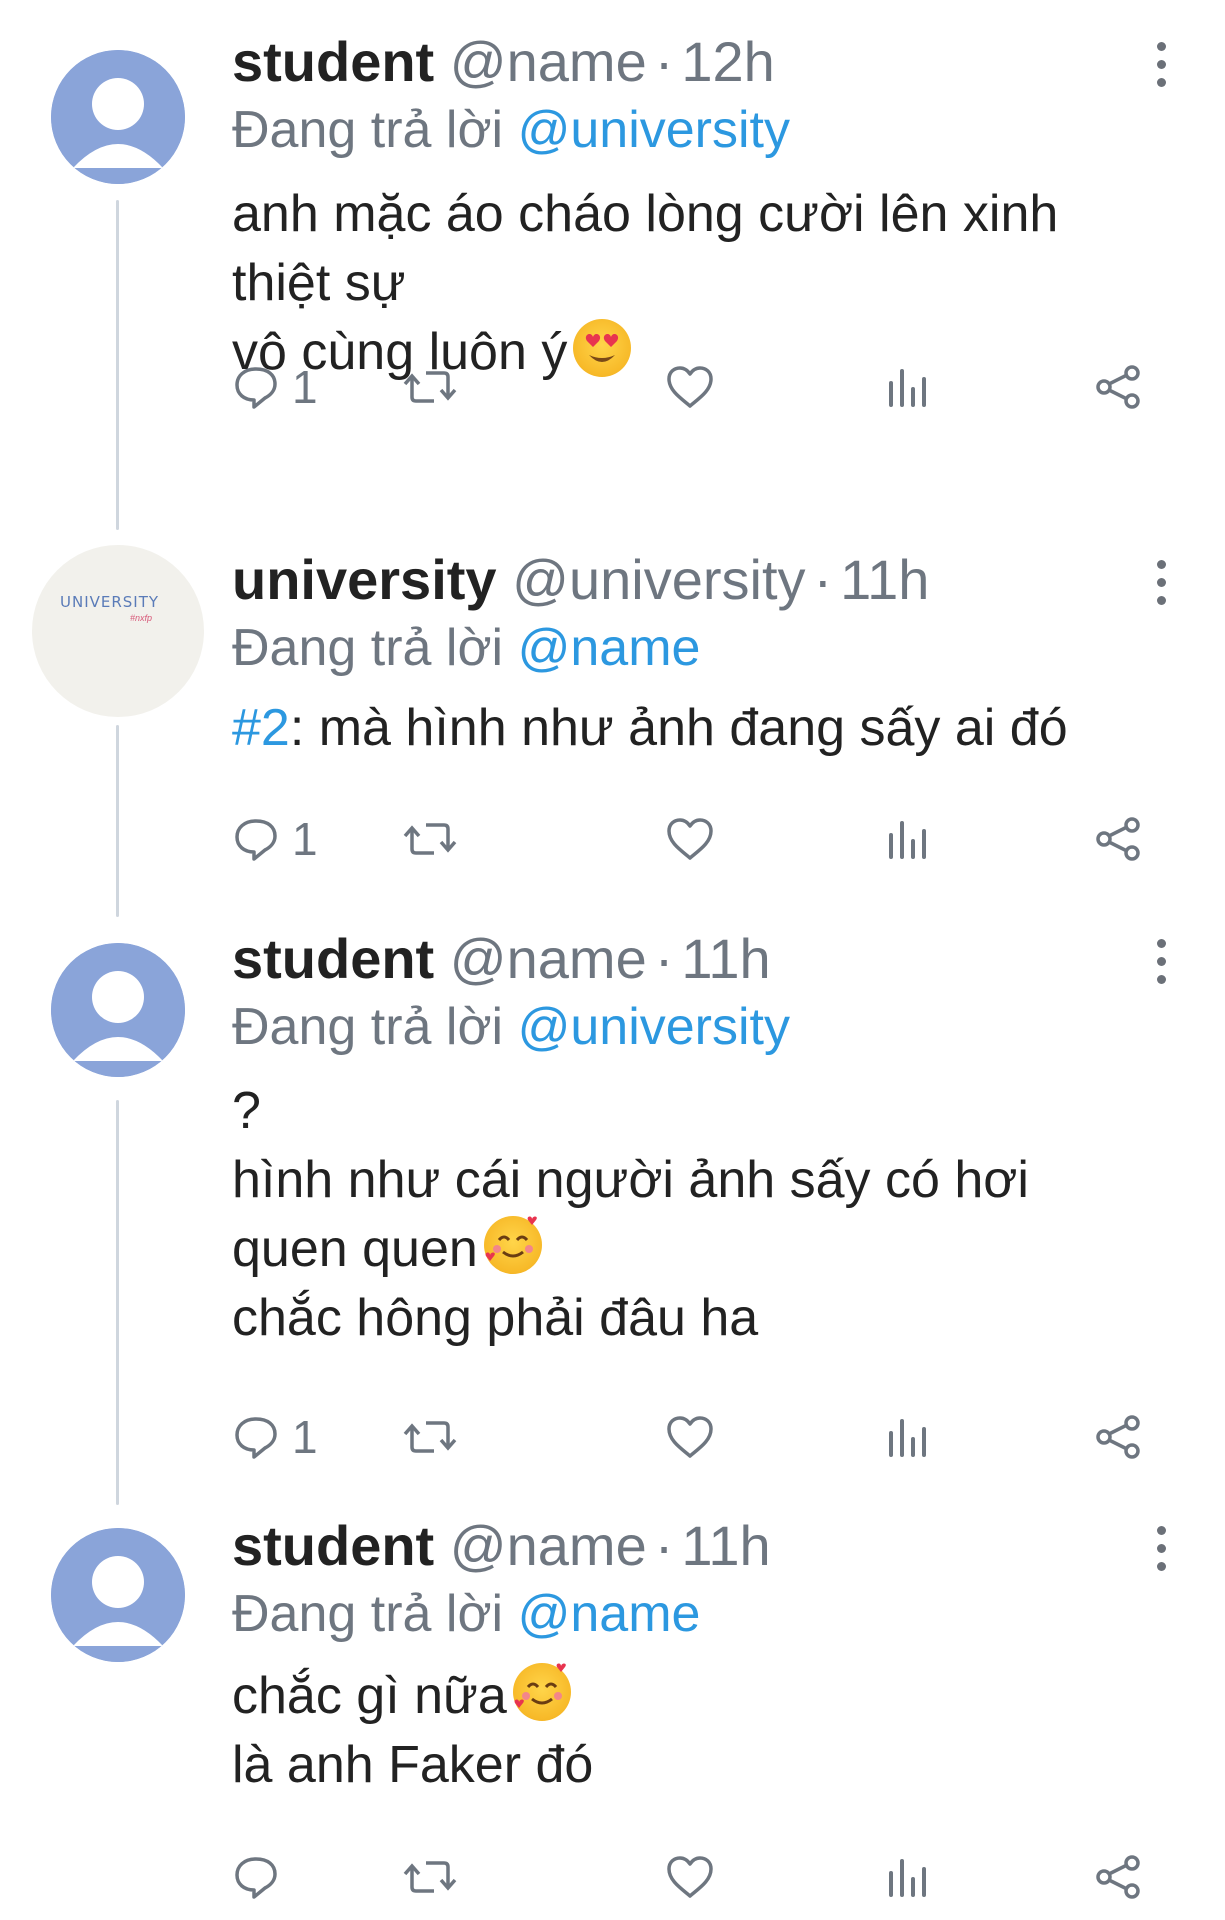  I want to click on body-line: hình như cái người ảnh sấy có hơi, so click(630, 1180).